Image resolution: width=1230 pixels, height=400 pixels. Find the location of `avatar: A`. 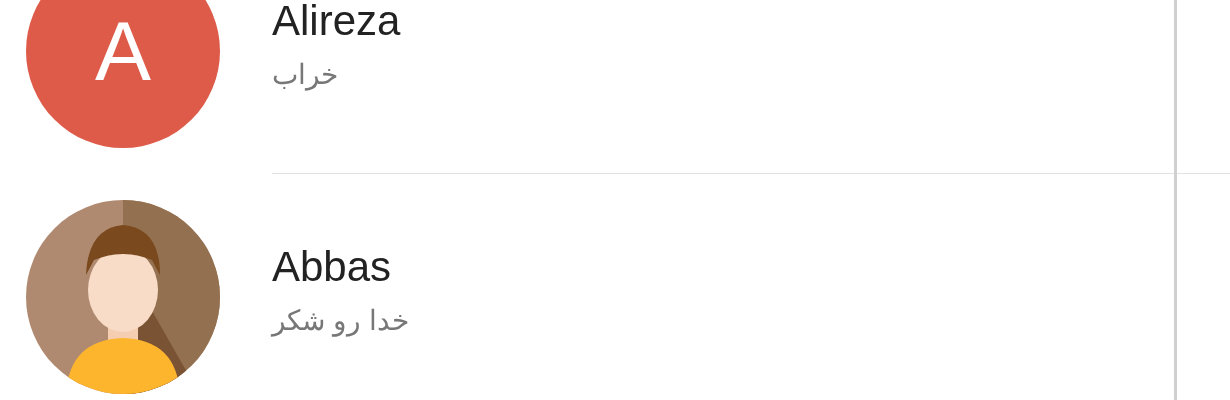

avatar: A is located at coordinates (123, 74).